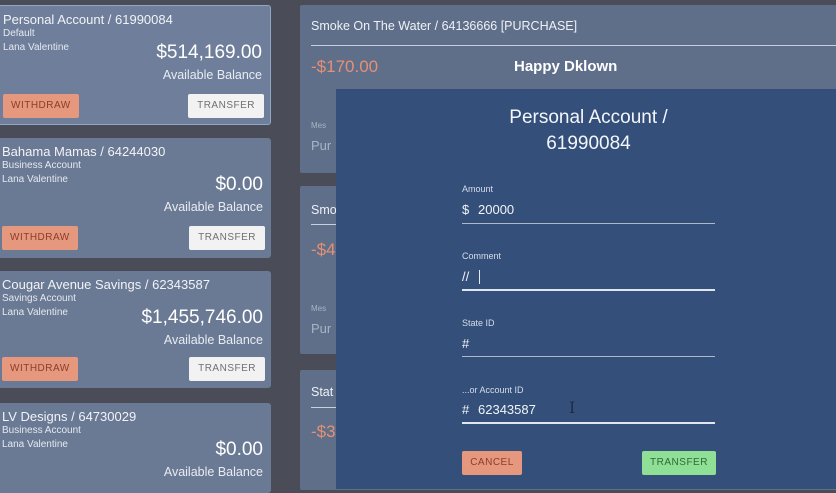  What do you see at coordinates (106, 284) in the screenshot?
I see `account-title: Cougar Avenue Savings / 62343587` at bounding box center [106, 284].